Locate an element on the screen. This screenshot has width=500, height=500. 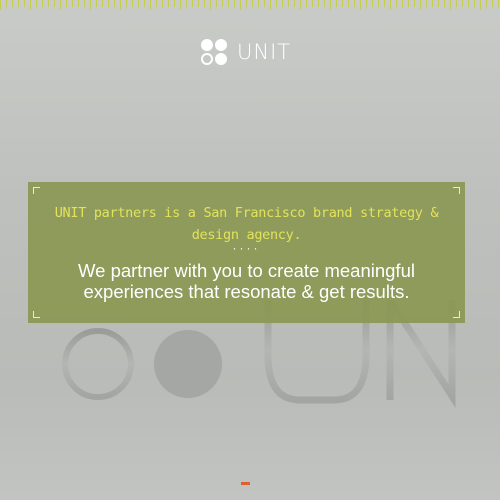
watermark-ring is located at coordinates (98, 364).